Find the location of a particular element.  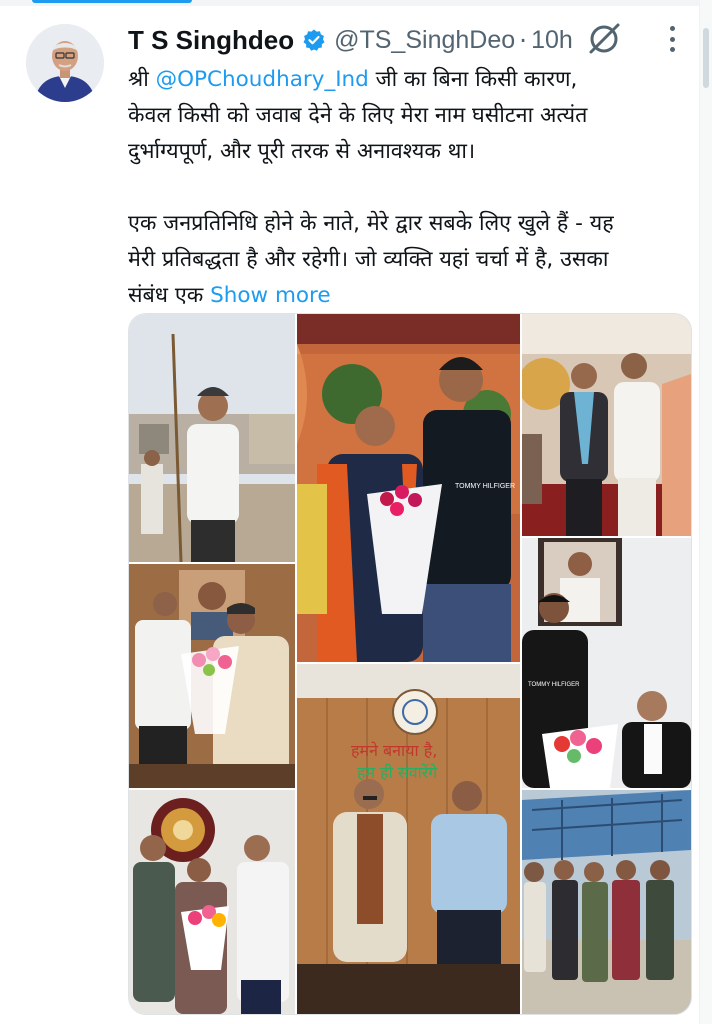

scrollbar-thumb is located at coordinates (706, 58).